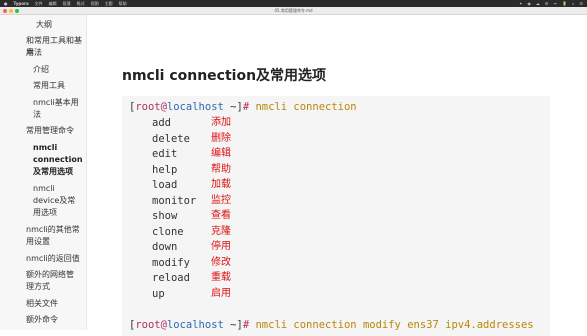  I want to click on outline-item-management: 常用管理命令, so click(50, 131).